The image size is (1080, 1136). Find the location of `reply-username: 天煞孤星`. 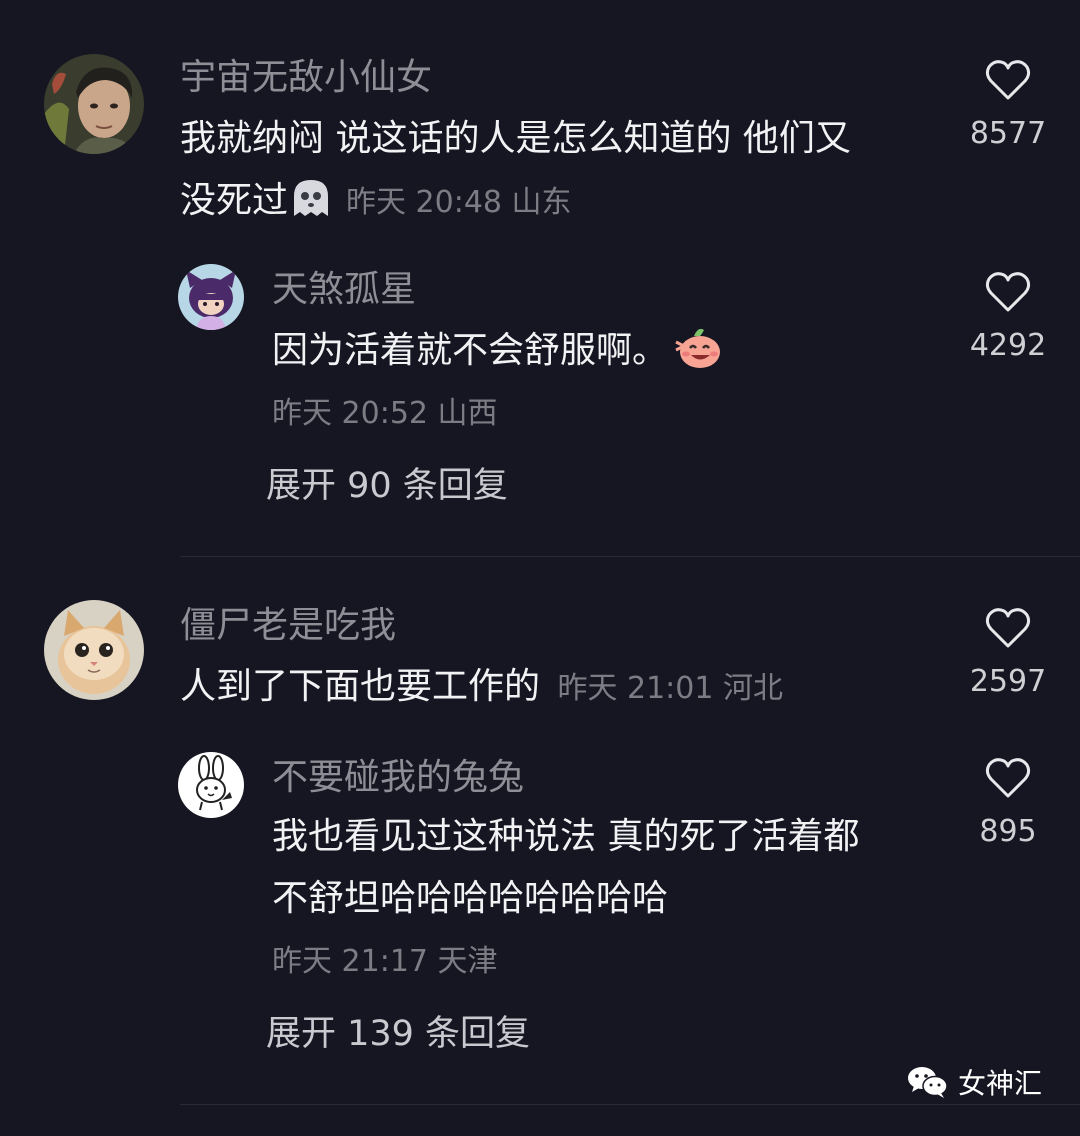

reply-username: 天煞孤星 is located at coordinates (344, 290).